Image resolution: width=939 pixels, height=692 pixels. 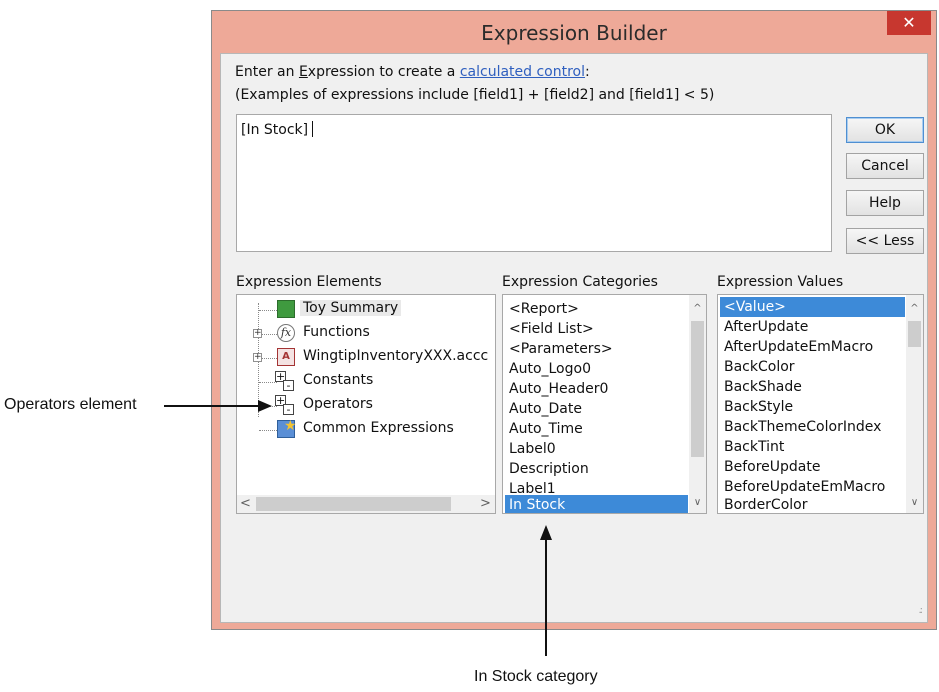 I want to click on common-expressions-icon: ★, so click(x=287, y=428).